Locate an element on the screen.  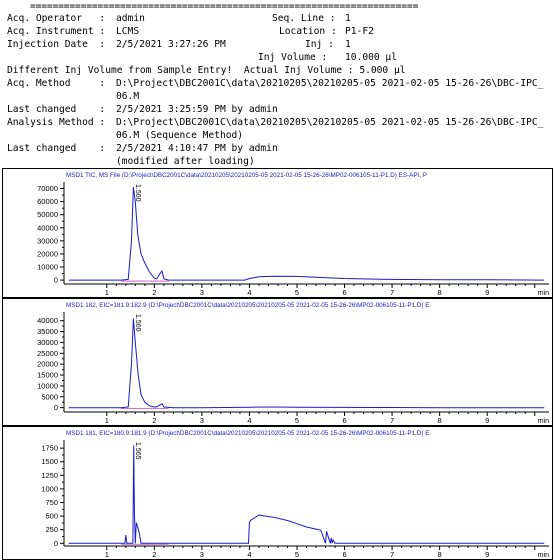
acq-instrument-label: Acq. Instrument : is located at coordinates (56, 31).